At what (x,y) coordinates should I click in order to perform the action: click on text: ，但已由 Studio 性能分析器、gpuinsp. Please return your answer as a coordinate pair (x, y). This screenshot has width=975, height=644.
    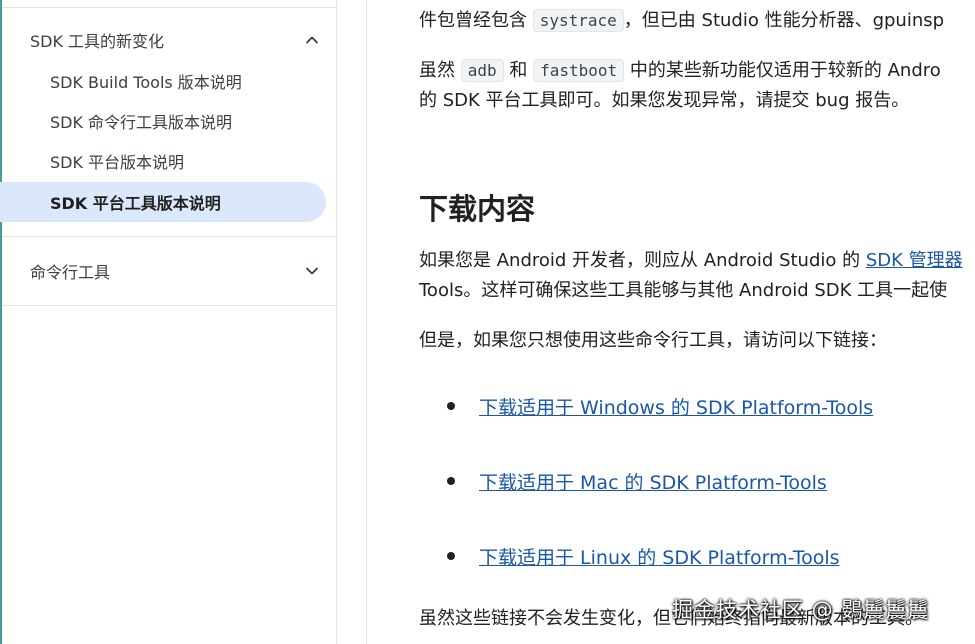
    Looking at the image, I should click on (784, 20).